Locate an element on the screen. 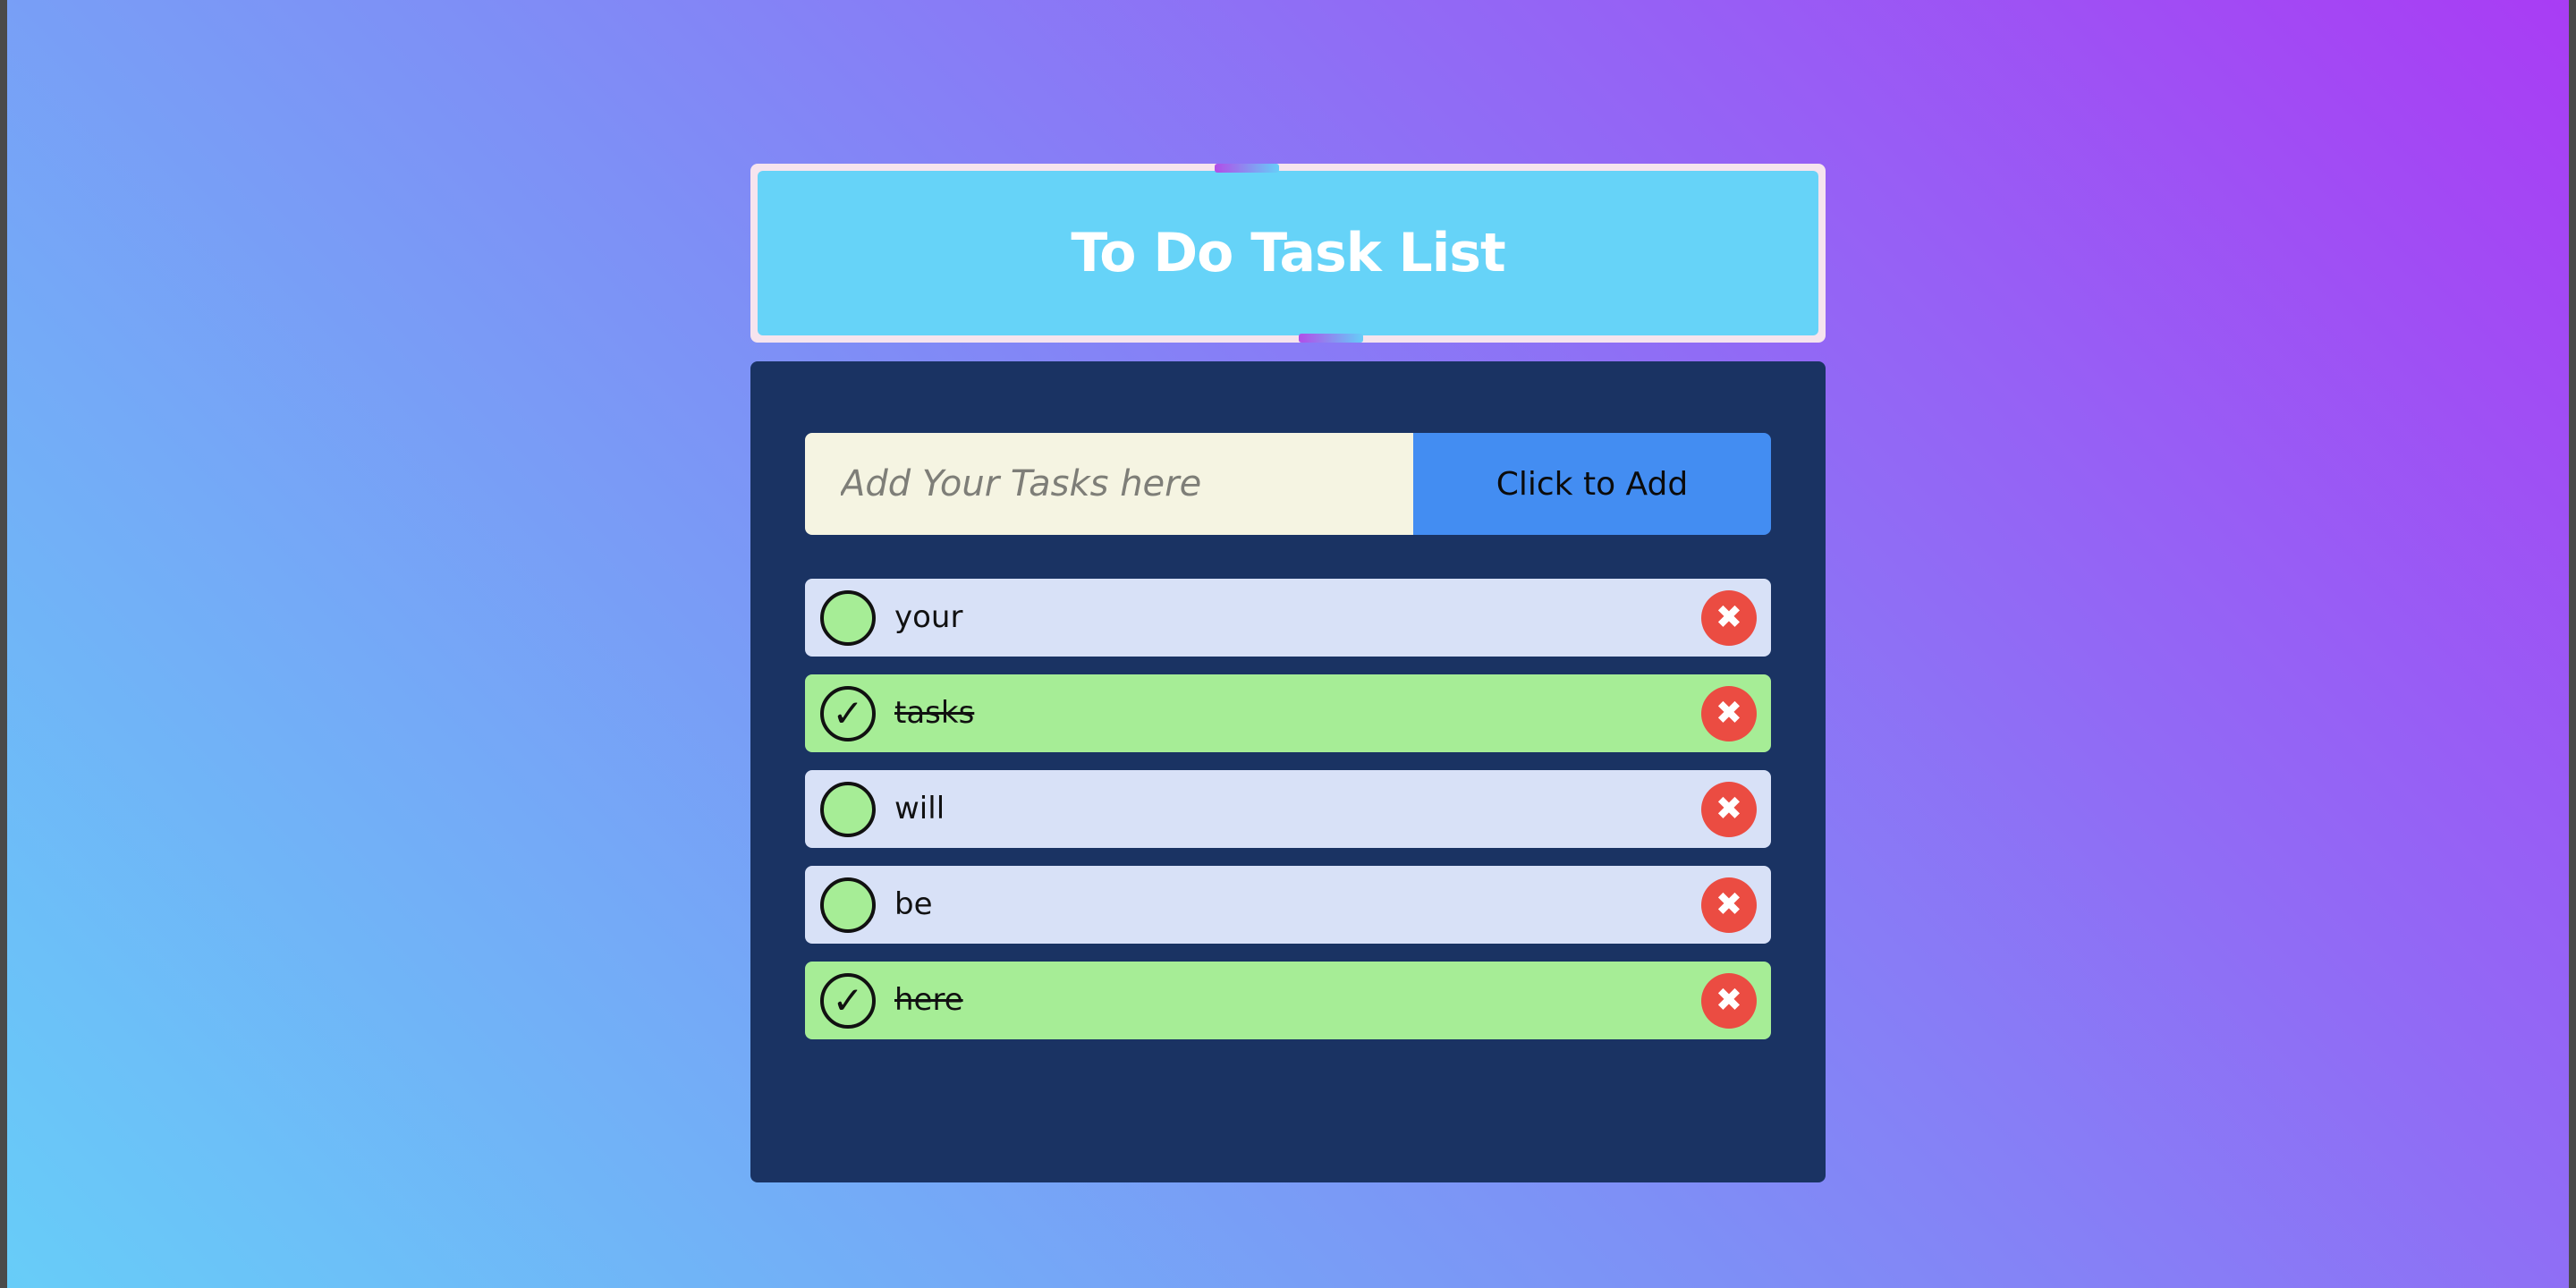  task-item: ✓ tasks ✖ is located at coordinates (1288, 713).